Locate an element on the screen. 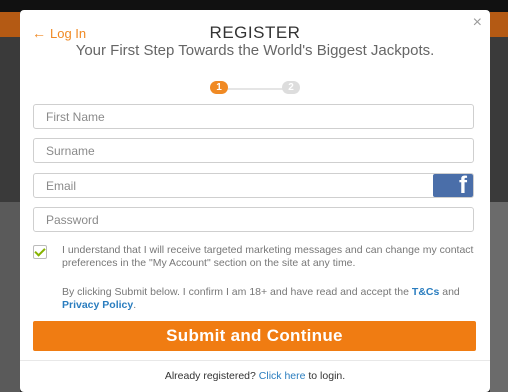  consent-checkbox is located at coordinates (40, 252).